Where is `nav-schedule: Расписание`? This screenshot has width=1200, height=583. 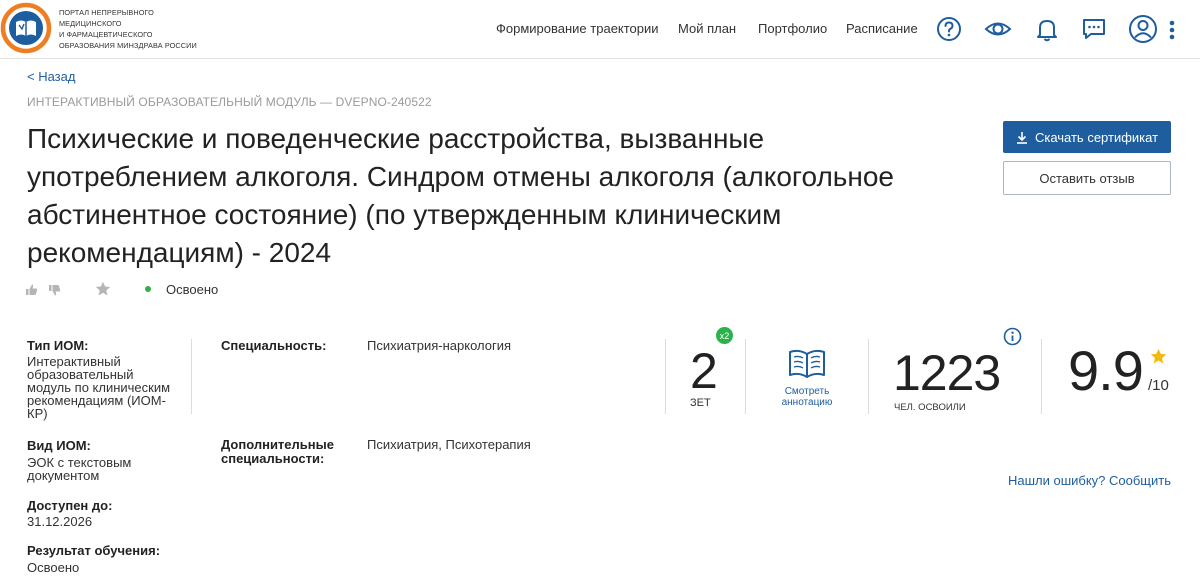
nav-schedule: Расписание is located at coordinates (882, 28).